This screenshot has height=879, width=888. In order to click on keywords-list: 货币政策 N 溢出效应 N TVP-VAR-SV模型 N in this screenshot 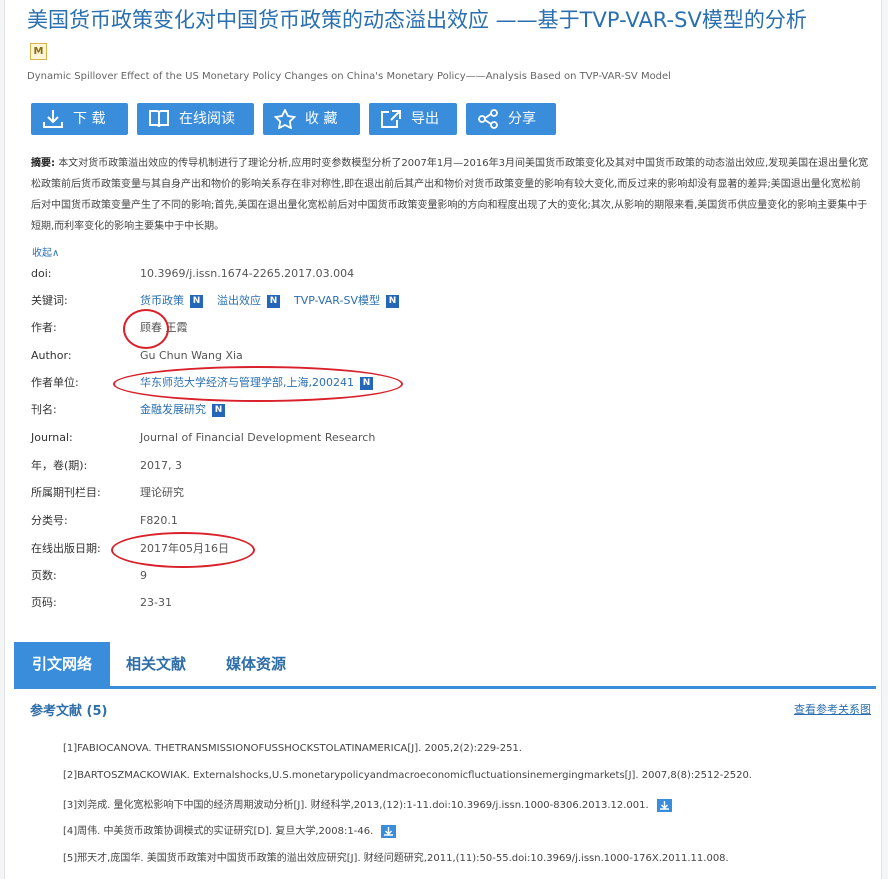, I will do `click(269, 301)`.